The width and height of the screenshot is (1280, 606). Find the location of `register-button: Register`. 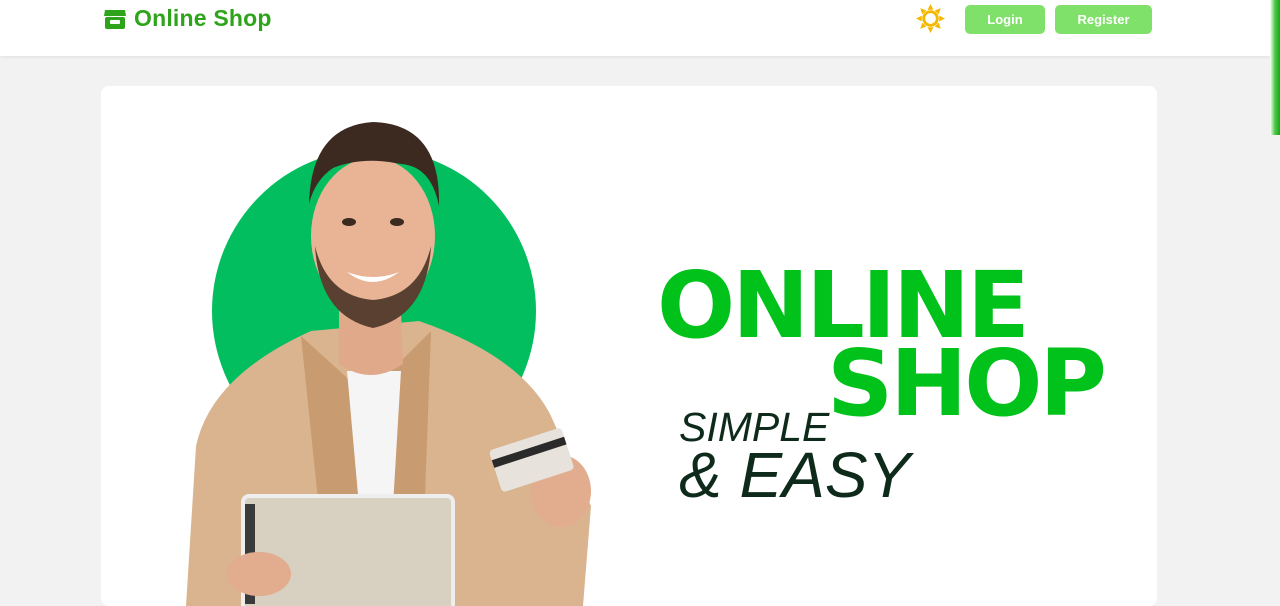

register-button: Register is located at coordinates (1103, 19).